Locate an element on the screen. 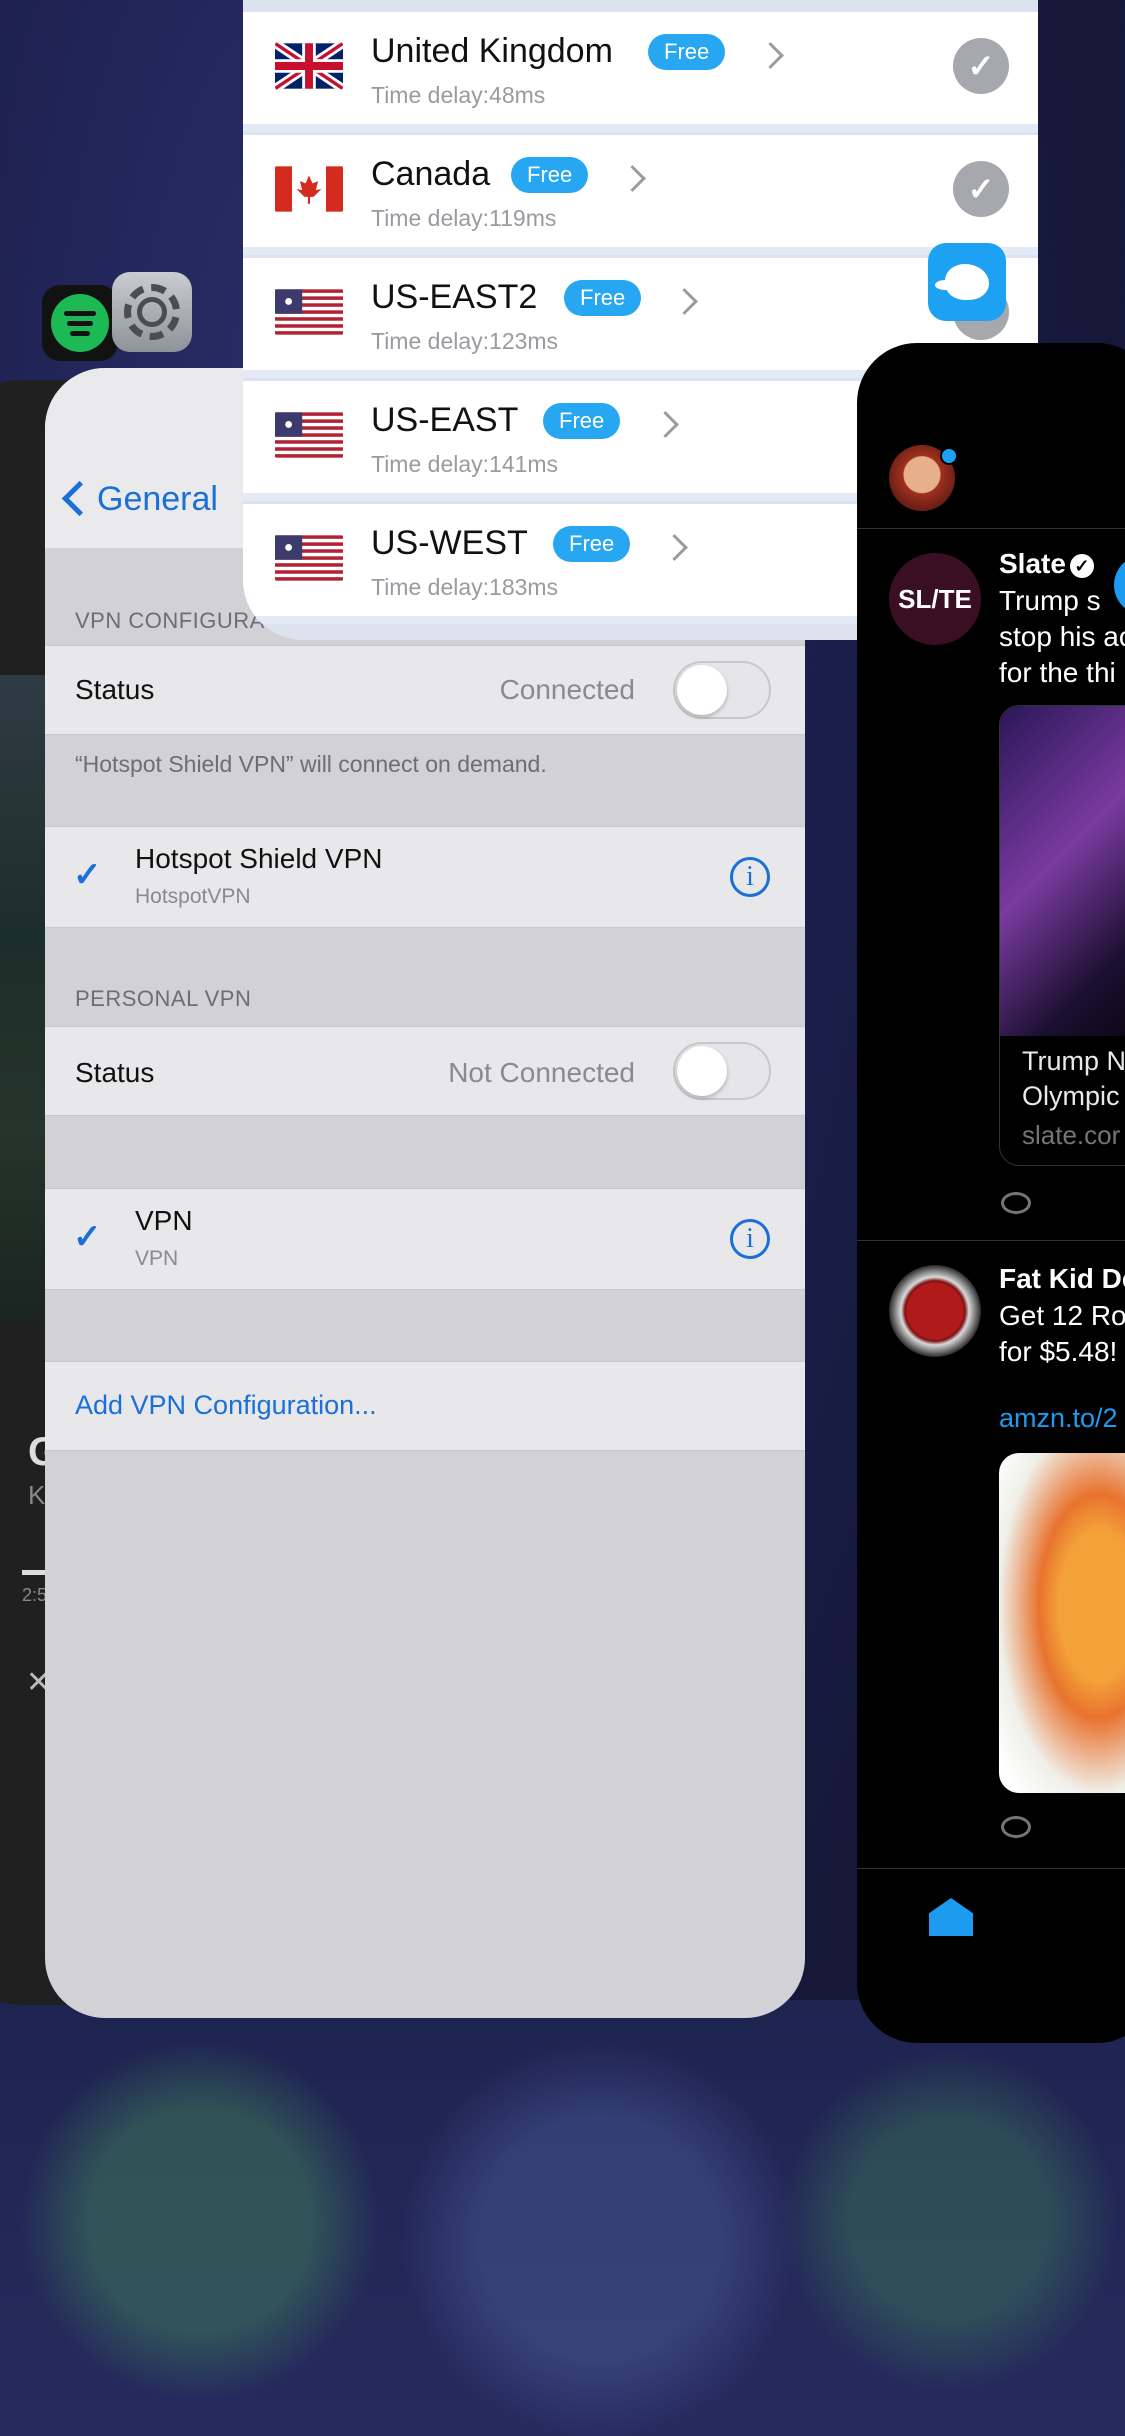 This screenshot has height=2436, width=1125. compose-button is located at coordinates (1119, 585).